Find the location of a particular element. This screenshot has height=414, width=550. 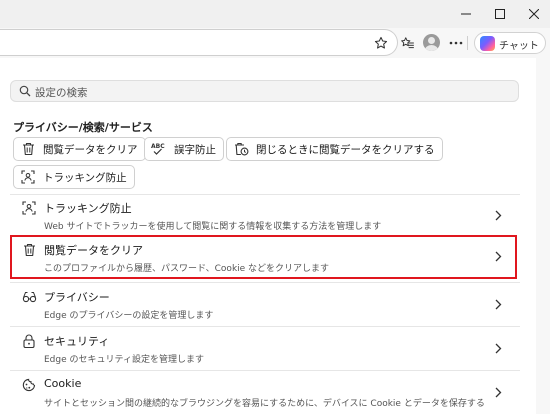

chip-label: 閲覧データをクリア is located at coordinates (90, 149).